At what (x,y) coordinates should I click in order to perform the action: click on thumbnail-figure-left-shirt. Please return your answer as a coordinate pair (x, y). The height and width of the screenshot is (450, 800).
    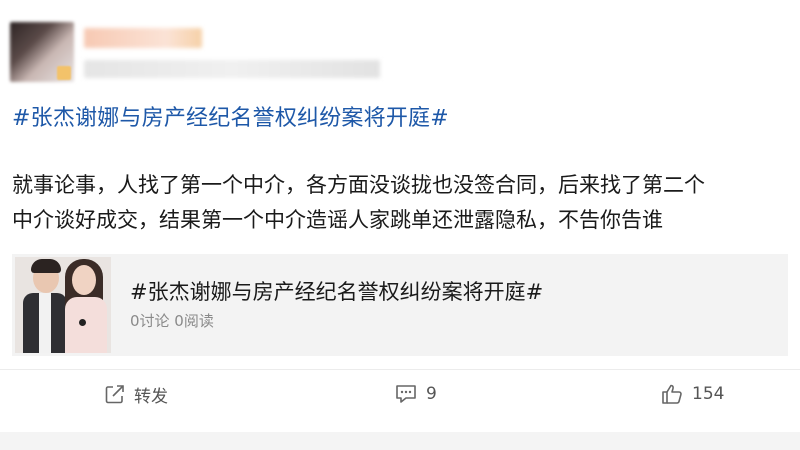
    Looking at the image, I should click on (45, 323).